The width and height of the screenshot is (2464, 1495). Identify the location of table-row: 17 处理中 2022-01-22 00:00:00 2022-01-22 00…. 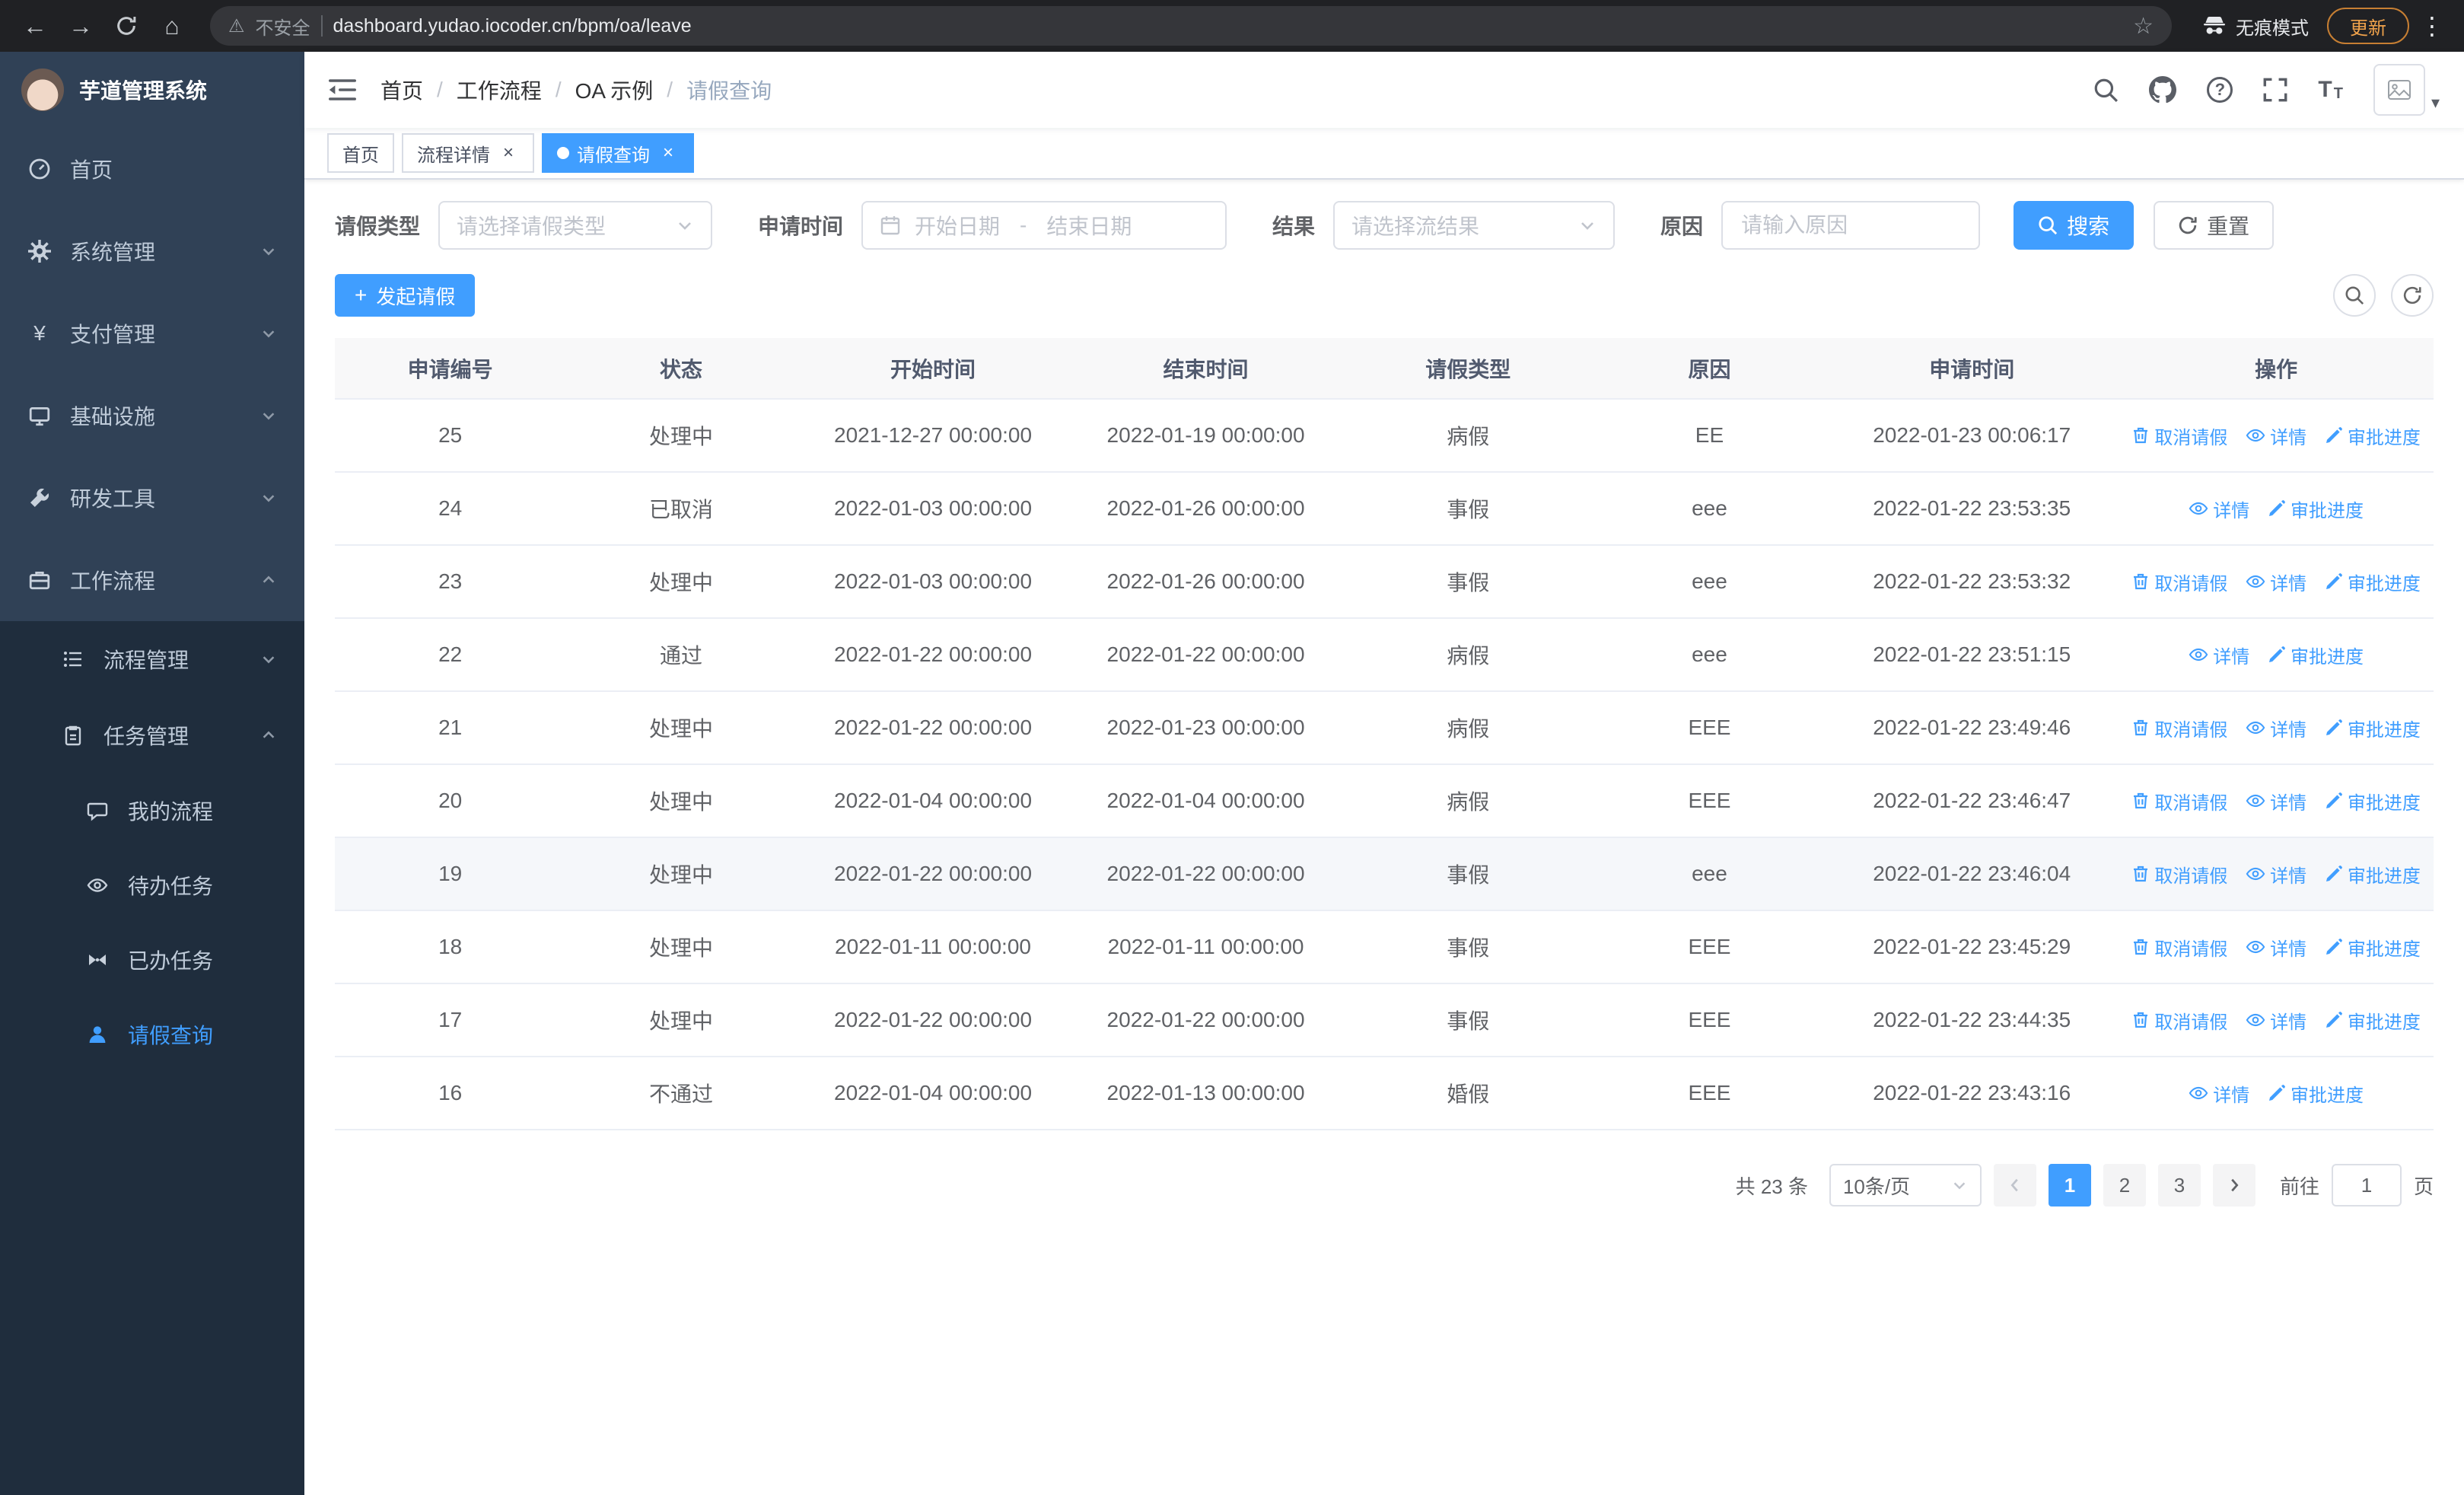
(1384, 1020).